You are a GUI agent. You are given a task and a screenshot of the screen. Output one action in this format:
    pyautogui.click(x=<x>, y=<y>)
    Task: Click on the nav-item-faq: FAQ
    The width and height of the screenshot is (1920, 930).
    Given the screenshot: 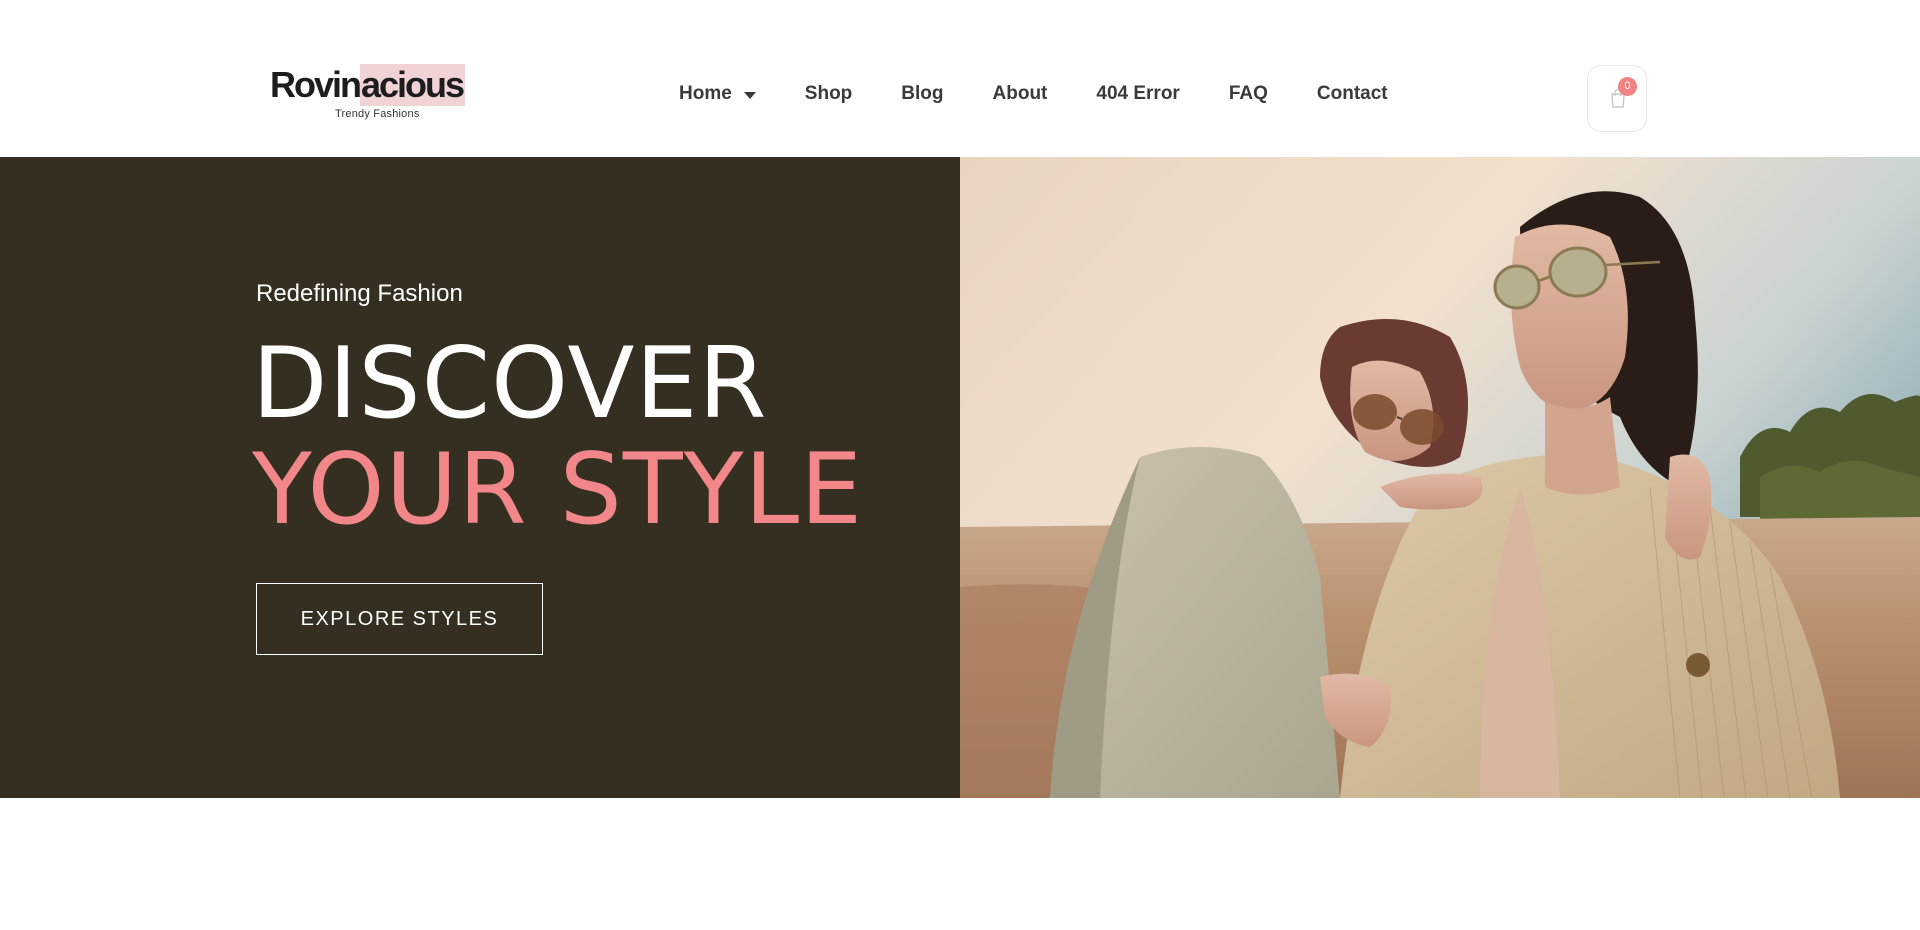 What is the action you would take?
    pyautogui.click(x=1248, y=94)
    